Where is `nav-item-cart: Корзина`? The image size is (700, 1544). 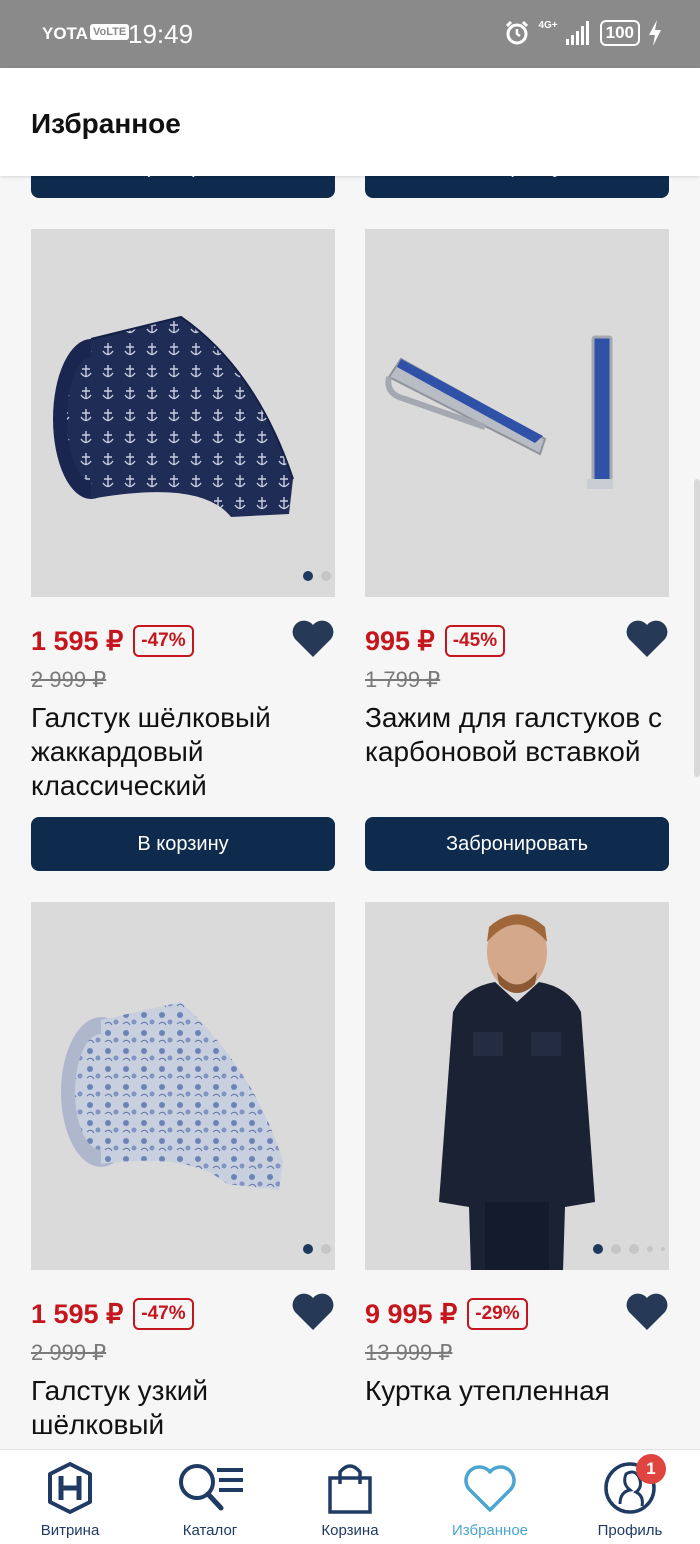
nav-item-cart: Корзина is located at coordinates (350, 1497).